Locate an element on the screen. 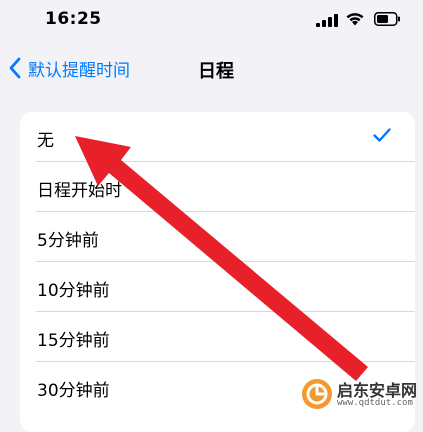  signal-icon is located at coordinates (327, 20).